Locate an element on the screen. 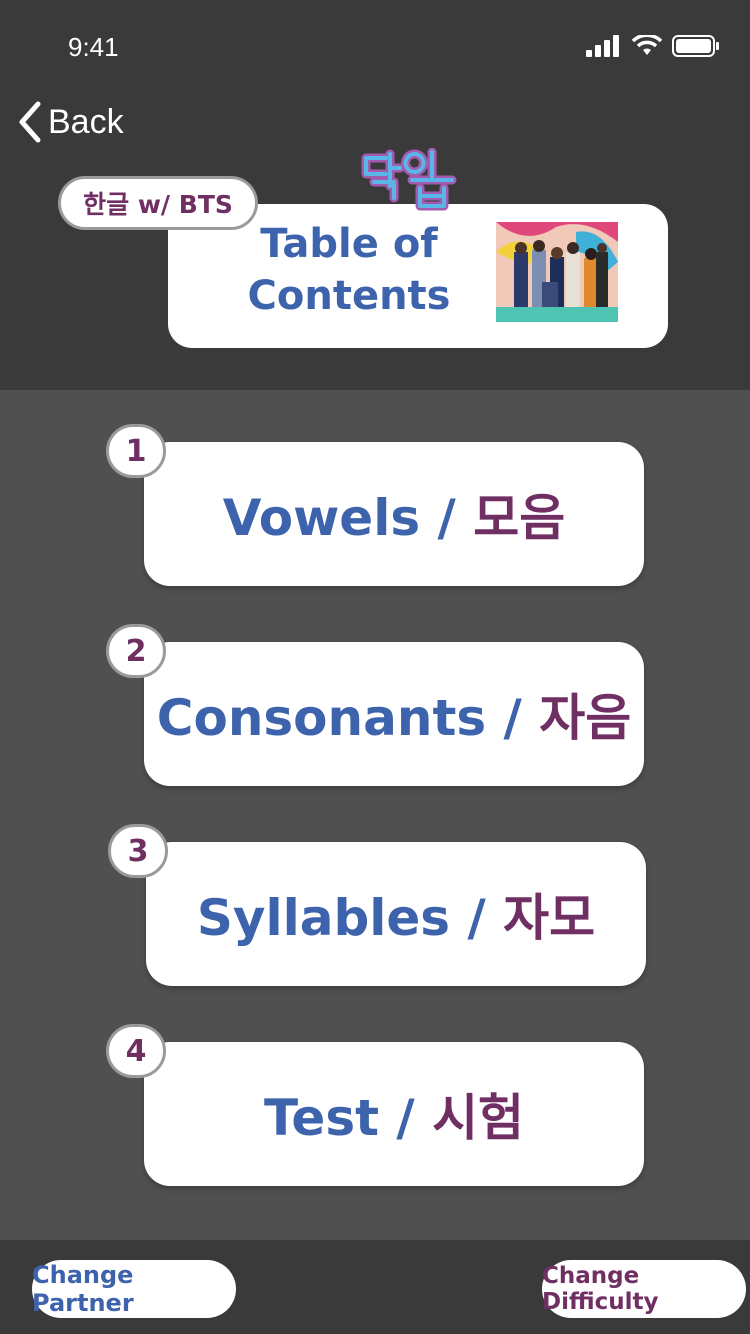 Image resolution: width=750 pixels, height=1334 pixels. menu-label-ko: 자음 is located at coordinates (585, 718).